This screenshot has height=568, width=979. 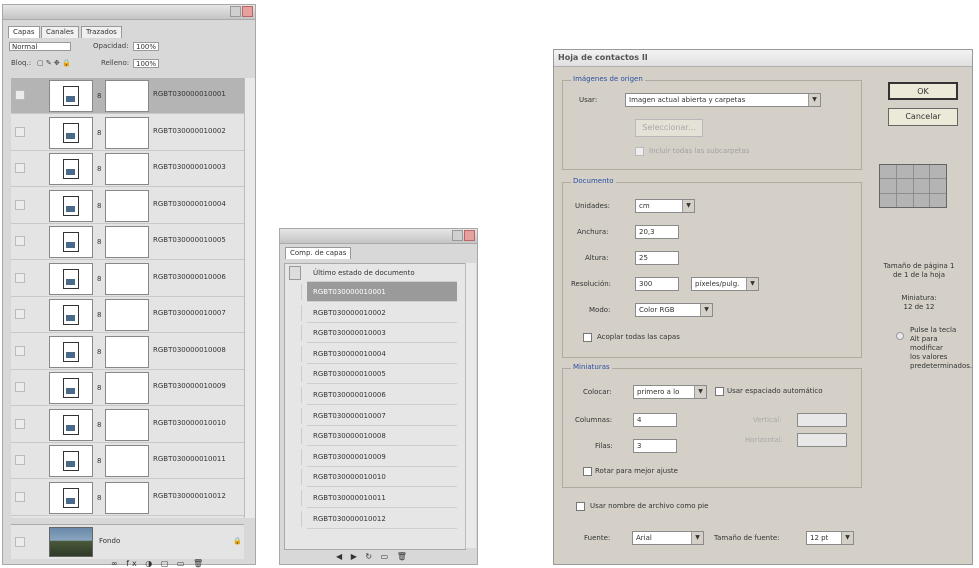 I want to click on horizontal-field, so click(x=822, y=440).